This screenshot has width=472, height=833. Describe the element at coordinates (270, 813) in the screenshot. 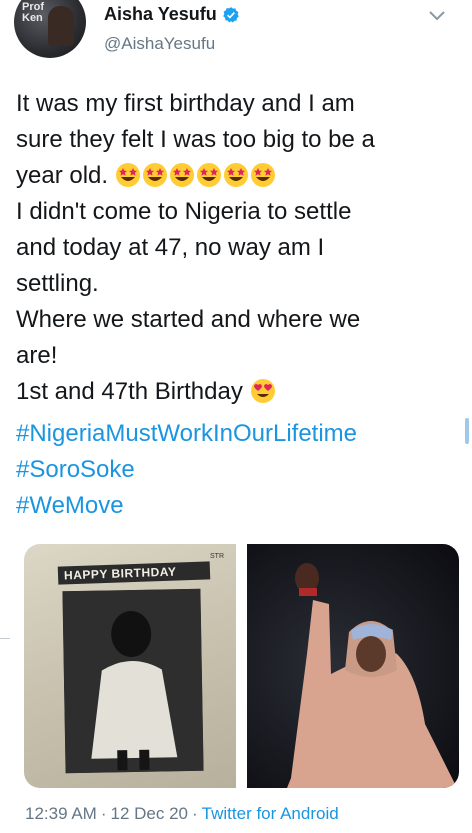

I see `tweet-source-link: Twitter for Android` at that location.